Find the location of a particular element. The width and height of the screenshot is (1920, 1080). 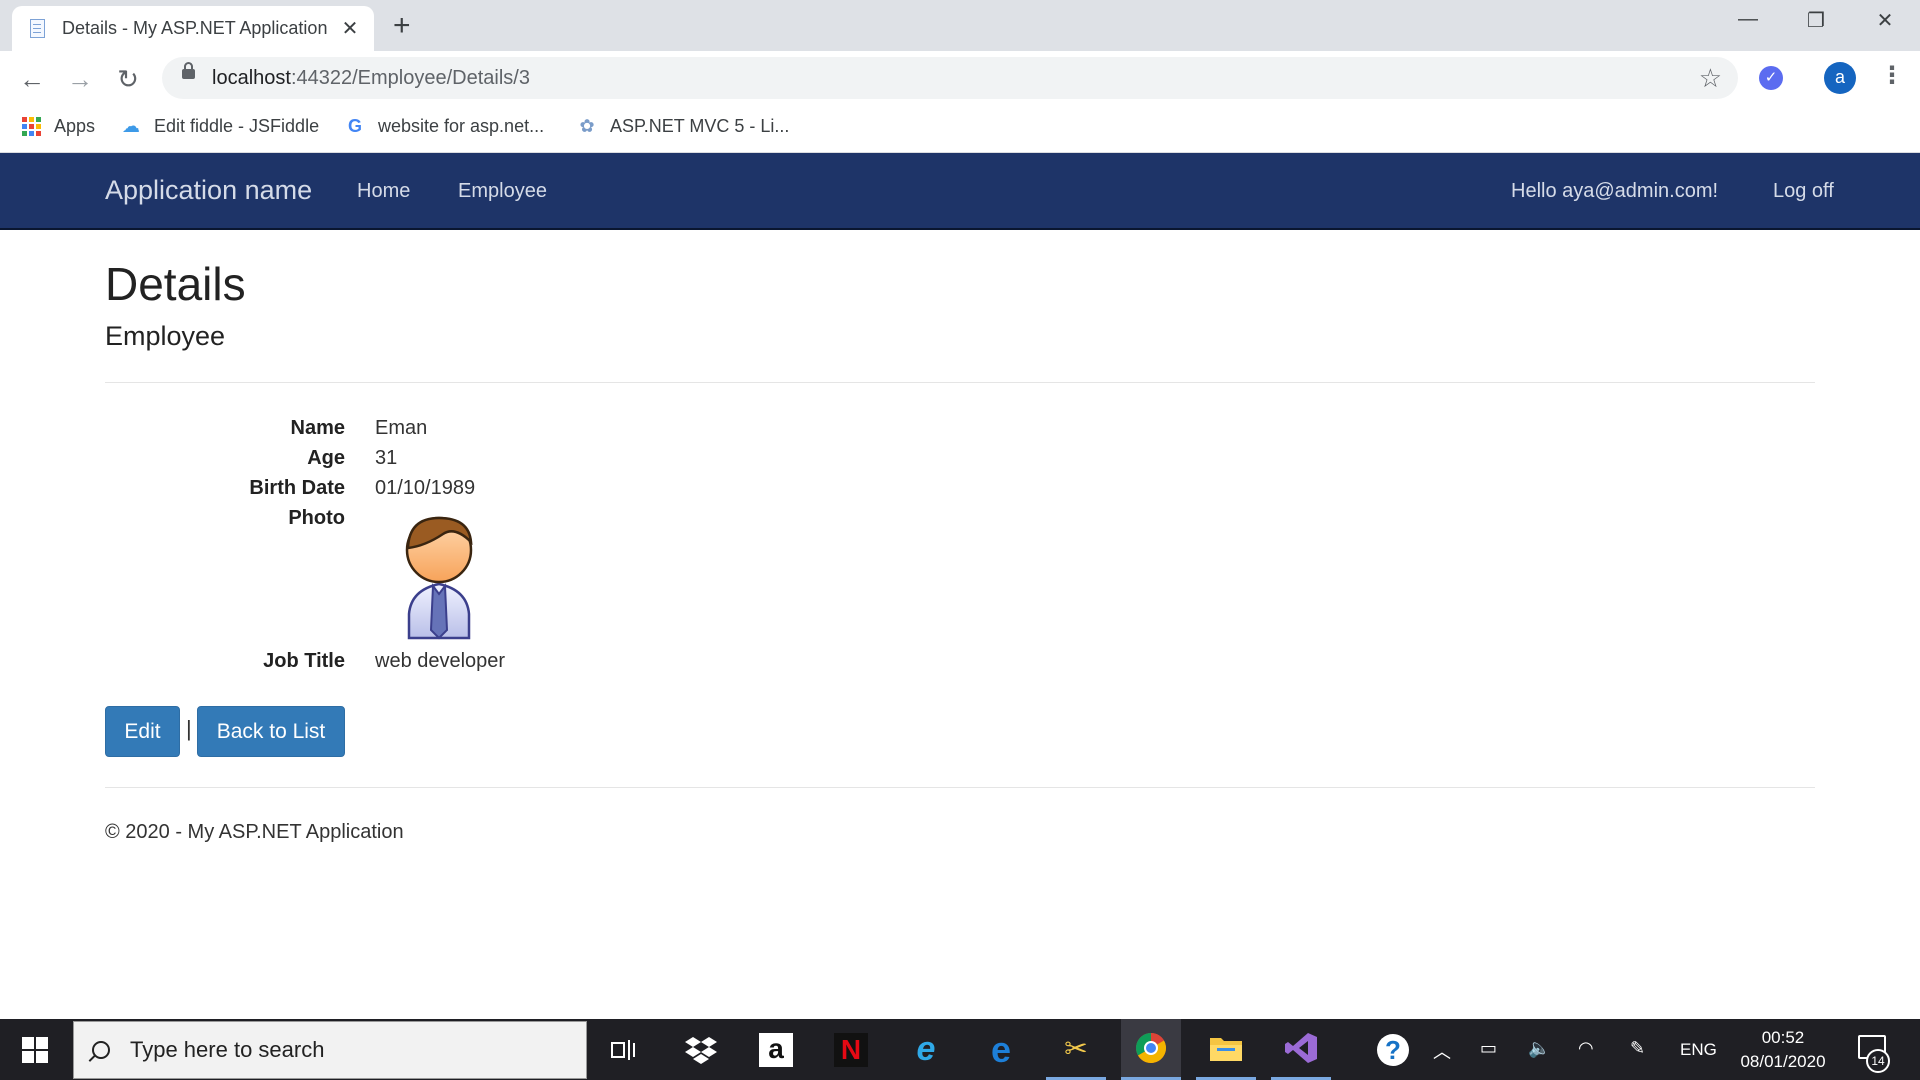

wifi-icon: ◠ is located at coordinates (1586, 1048).